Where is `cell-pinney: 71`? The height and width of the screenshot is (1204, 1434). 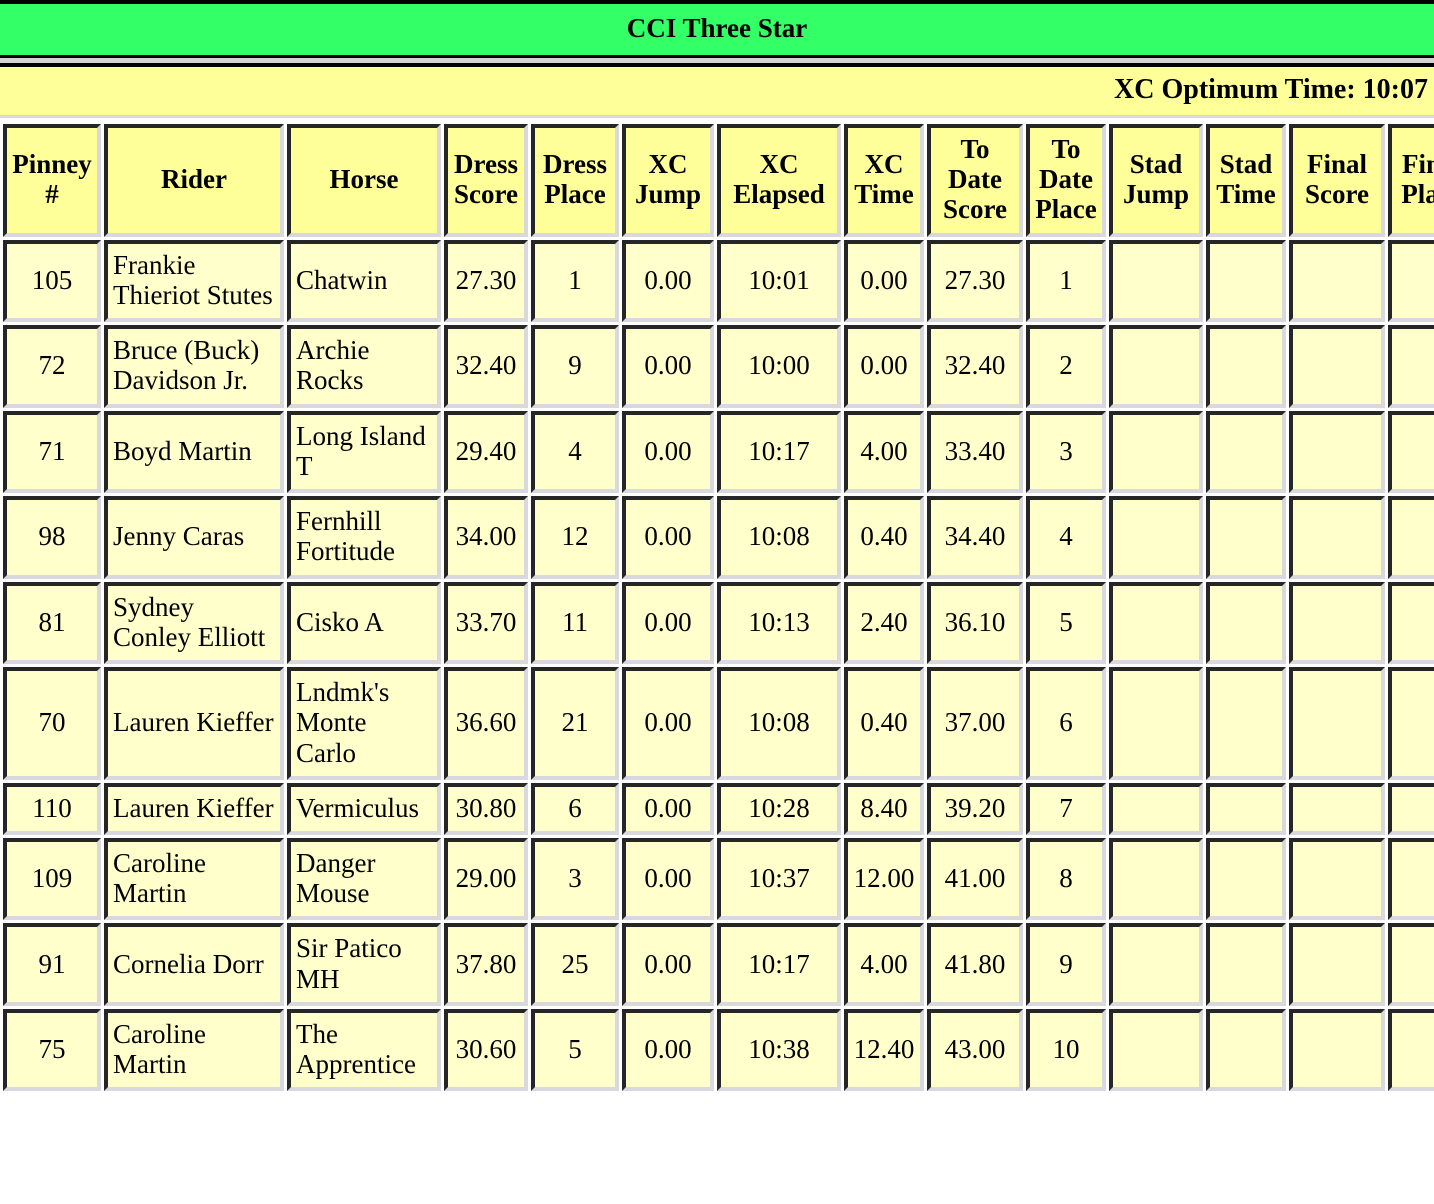 cell-pinney: 71 is located at coordinates (52, 452).